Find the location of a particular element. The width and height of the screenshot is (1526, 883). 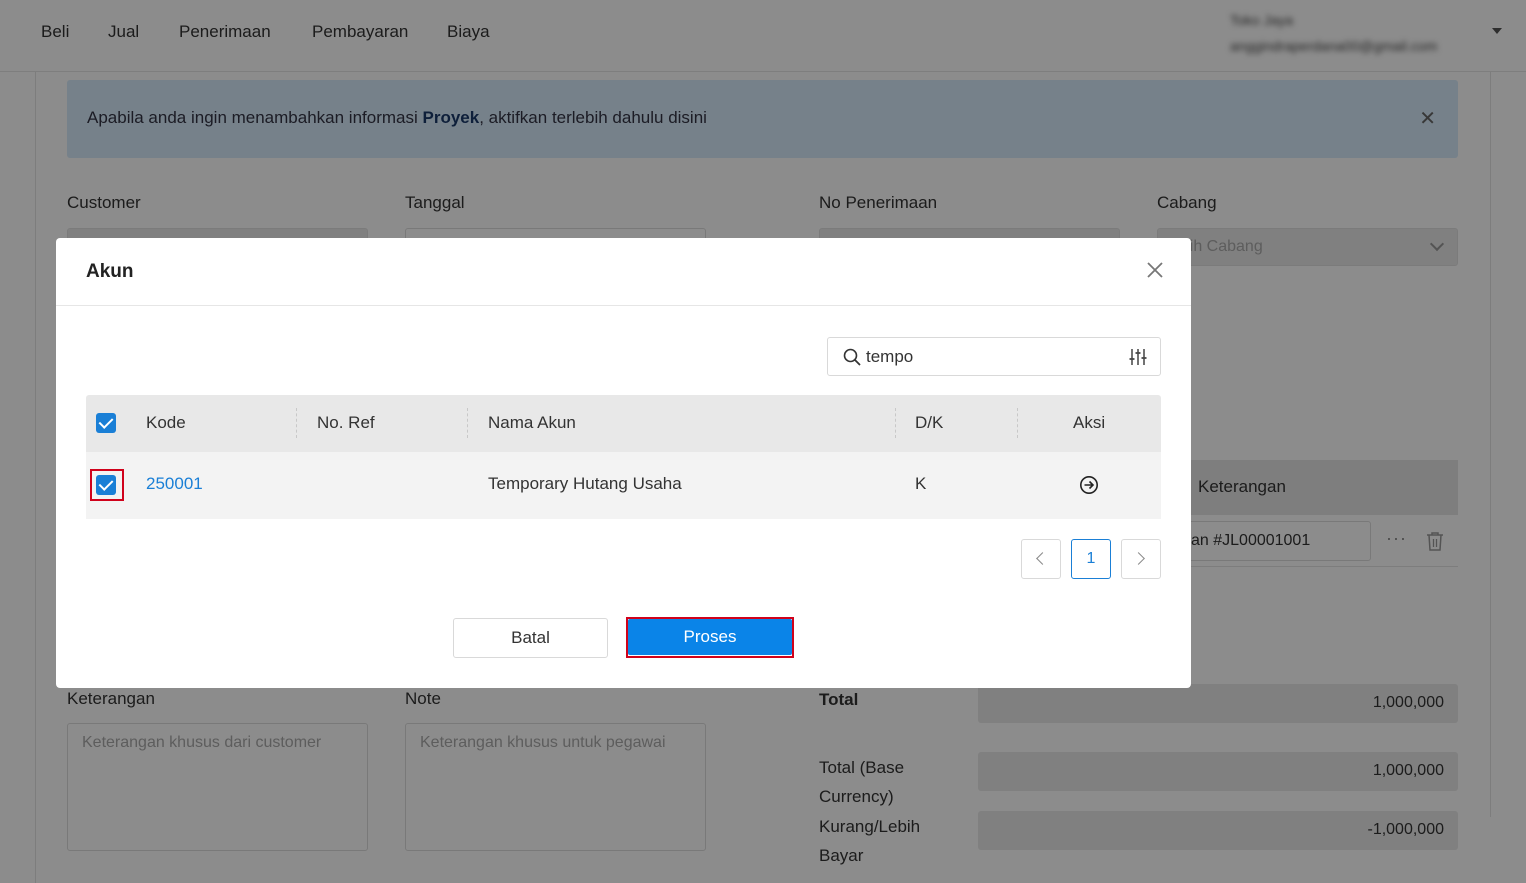

chevron-left-icon is located at coordinates (1042, 558).